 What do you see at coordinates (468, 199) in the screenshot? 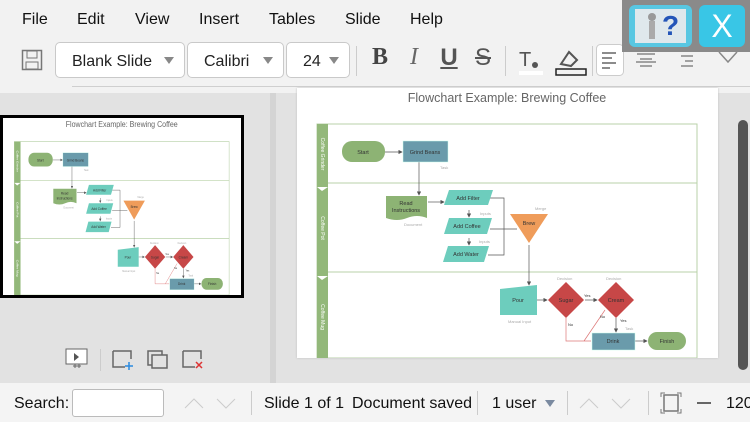
I see `shape-label: Add Filter` at bounding box center [468, 199].